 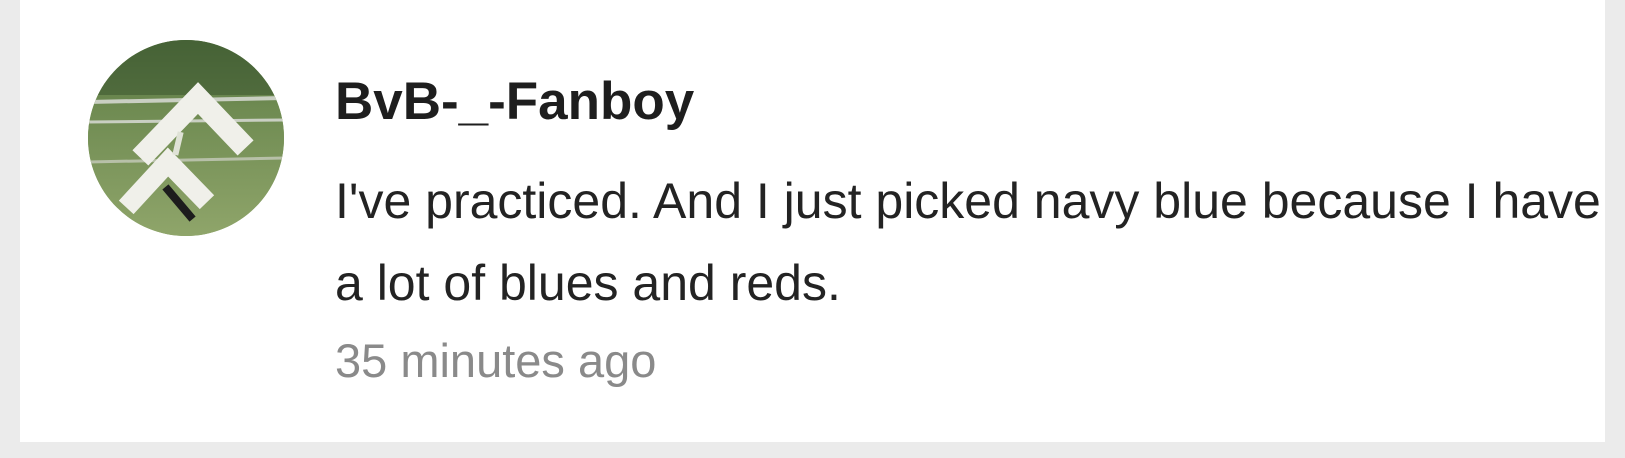 What do you see at coordinates (514, 102) in the screenshot?
I see `comment-username: BvB-_-Fanboy` at bounding box center [514, 102].